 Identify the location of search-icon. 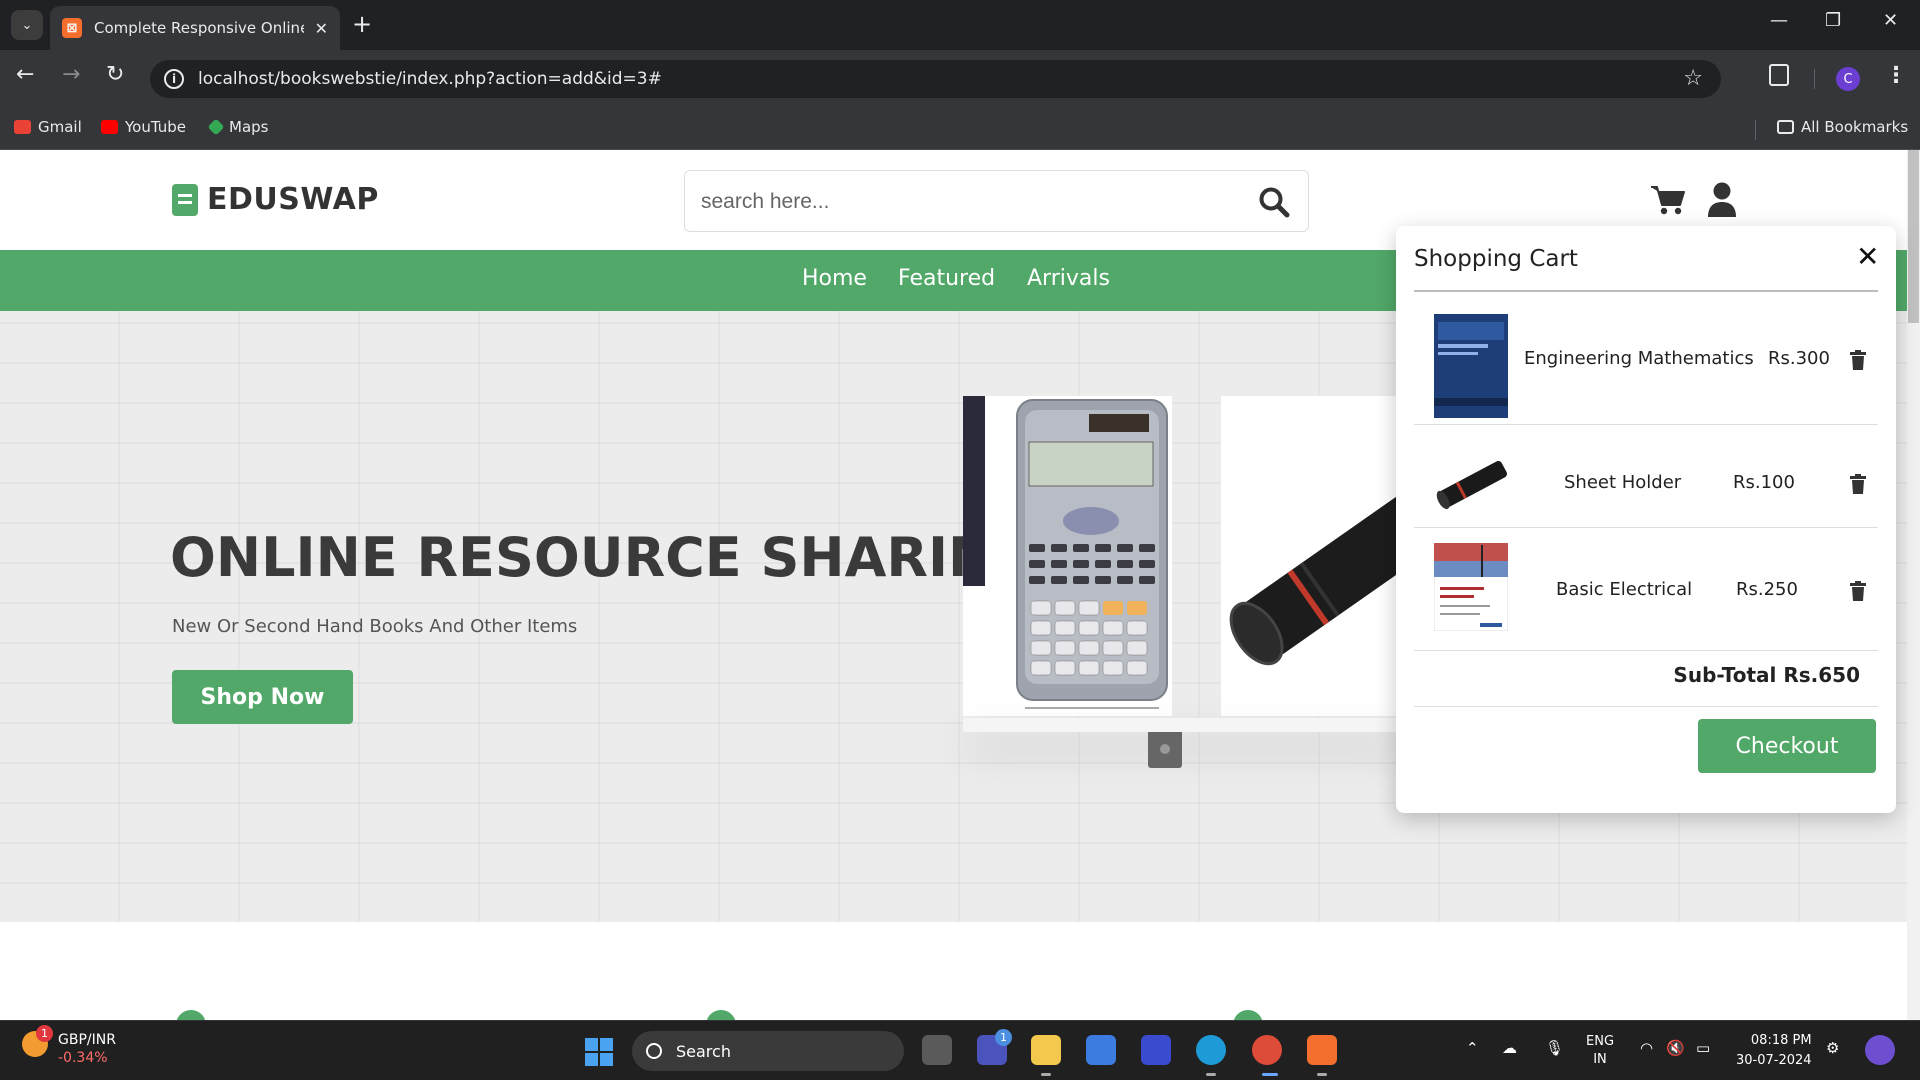
(1274, 202).